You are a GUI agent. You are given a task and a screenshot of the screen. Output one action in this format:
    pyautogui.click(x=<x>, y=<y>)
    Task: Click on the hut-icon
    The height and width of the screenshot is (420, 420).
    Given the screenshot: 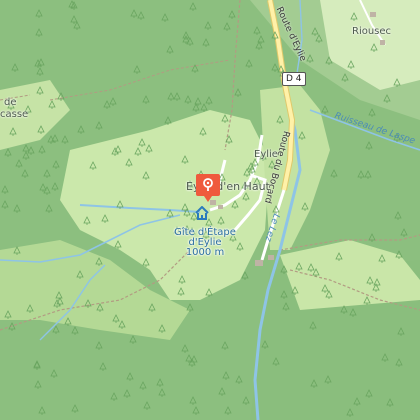 What is the action you would take?
    pyautogui.click(x=202, y=213)
    